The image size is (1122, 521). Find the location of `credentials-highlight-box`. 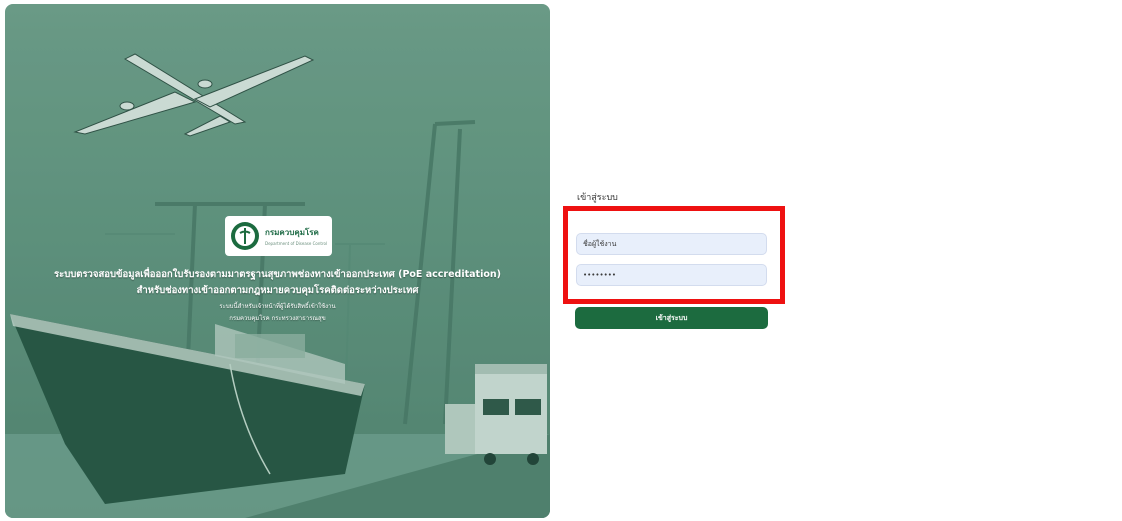

credentials-highlight-box is located at coordinates (674, 255).